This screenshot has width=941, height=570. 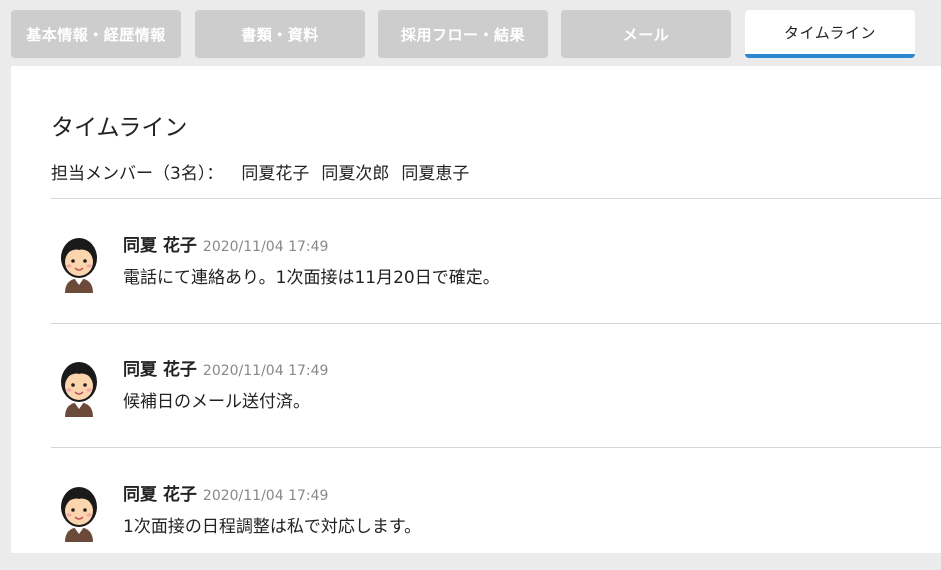 What do you see at coordinates (216, 402) in the screenshot?
I see `entry-message: 候補日のメール送付済。` at bounding box center [216, 402].